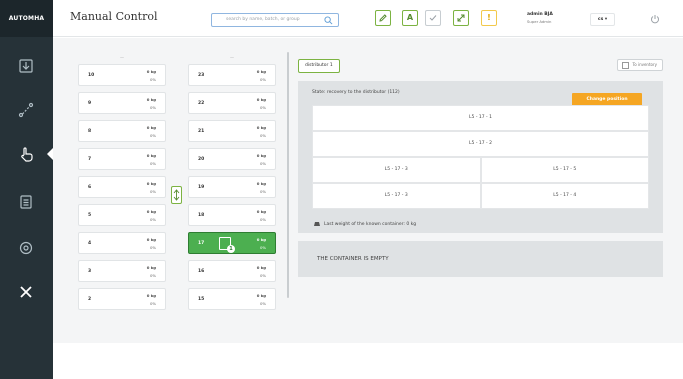 Image resolution: width=683 pixels, height=379 pixels. Describe the element at coordinates (232, 159) in the screenshot. I see `container-cell: 20 0 kg 0%` at that location.